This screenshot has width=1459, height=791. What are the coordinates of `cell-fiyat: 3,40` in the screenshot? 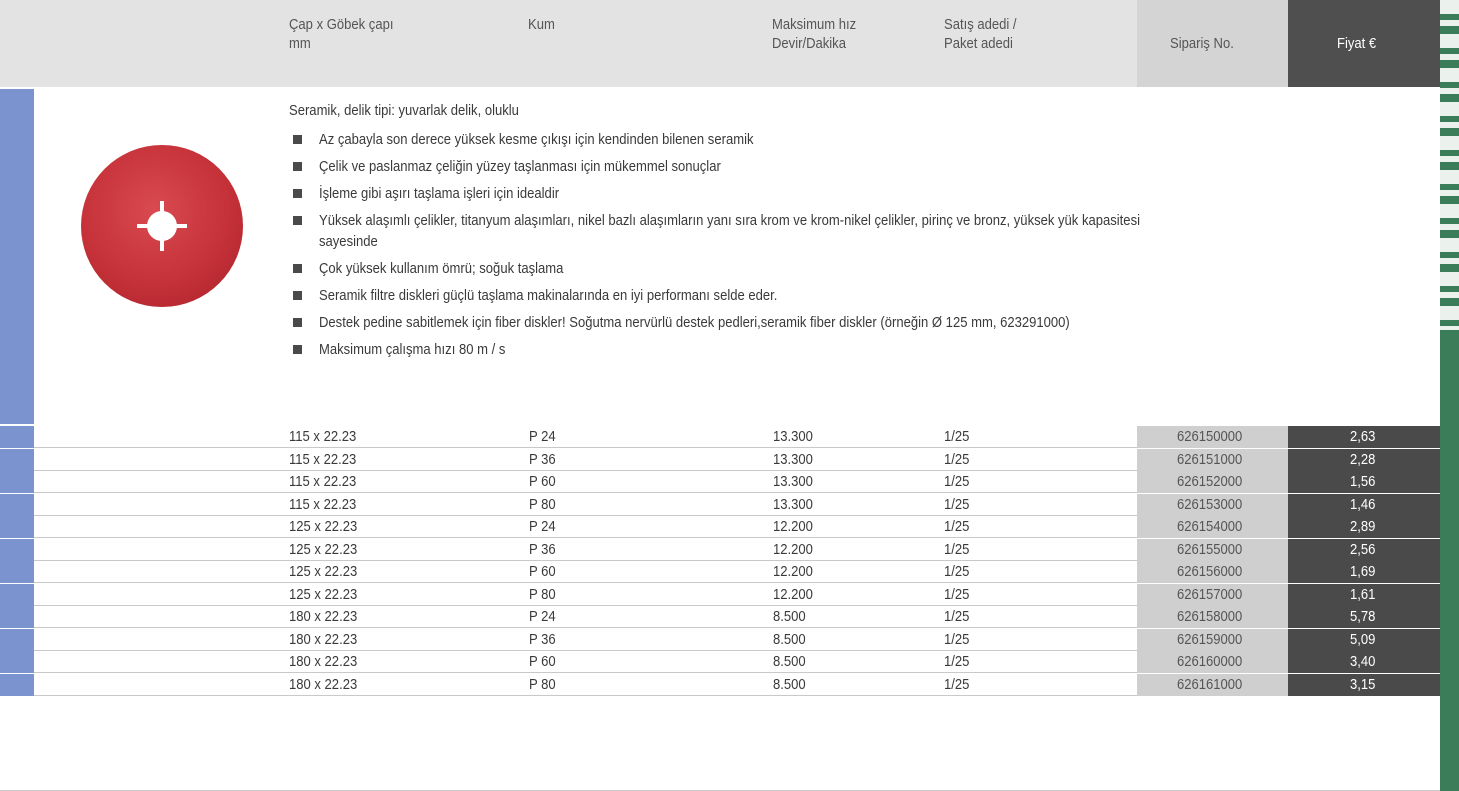 It's located at (1363, 662).